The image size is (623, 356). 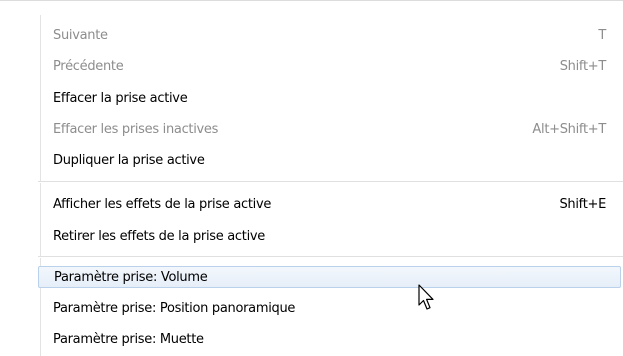 What do you see at coordinates (329, 237) in the screenshot?
I see `menu-item-retirer-effets: Retirer les effets de la prise active` at bounding box center [329, 237].